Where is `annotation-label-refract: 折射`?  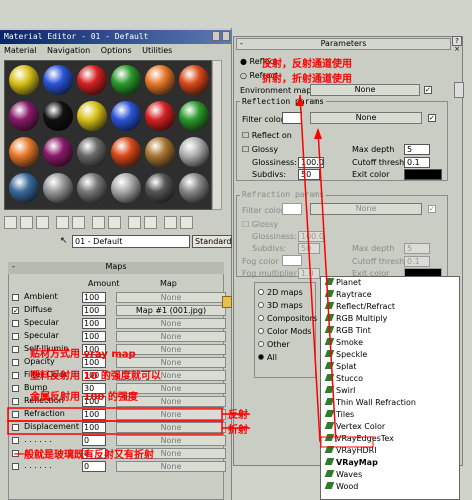 annotation-label-refract: 折射 is located at coordinates (238, 430).